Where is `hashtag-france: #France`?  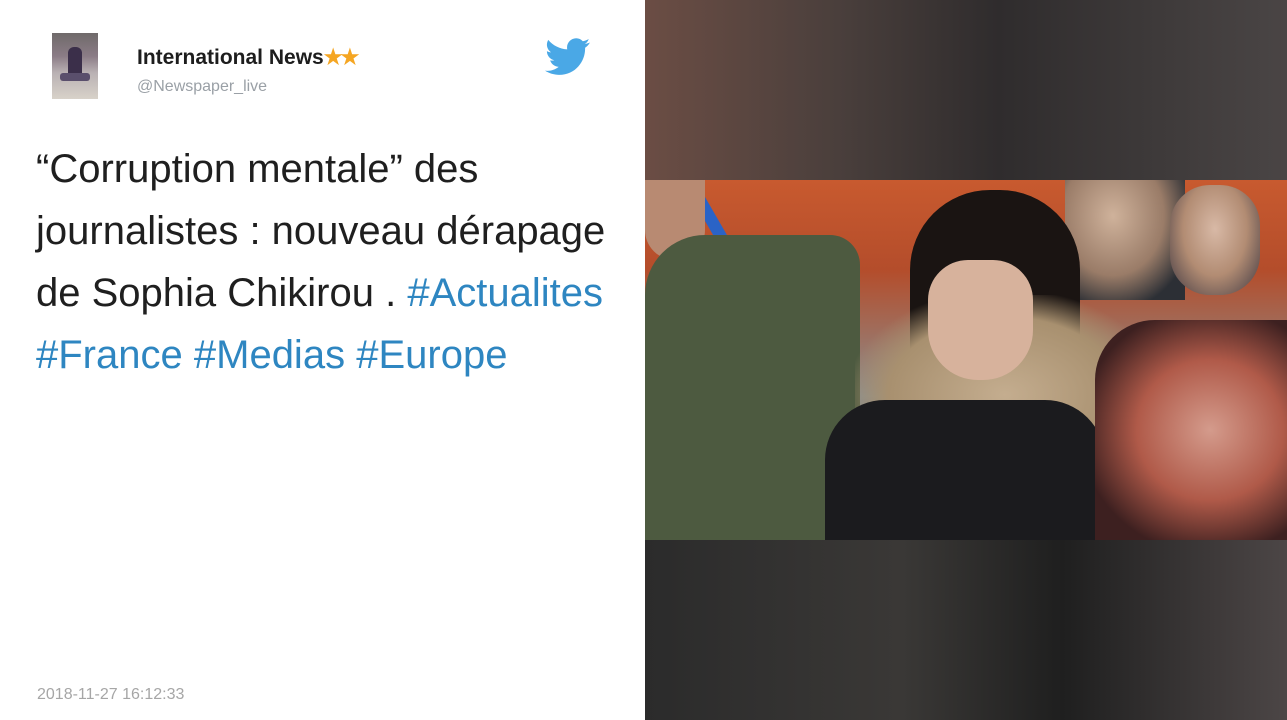
hashtag-france: #France is located at coordinates (109, 355).